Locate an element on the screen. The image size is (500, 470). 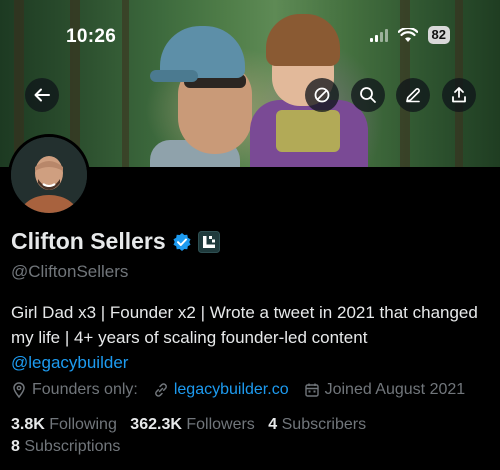
share-icon is located at coordinates (459, 95).